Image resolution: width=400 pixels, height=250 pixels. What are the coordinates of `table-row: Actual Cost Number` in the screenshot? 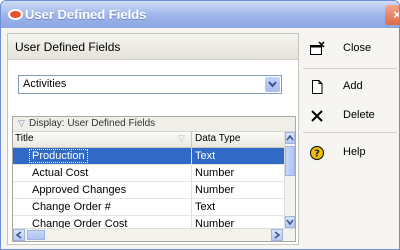 It's located at (150, 173).